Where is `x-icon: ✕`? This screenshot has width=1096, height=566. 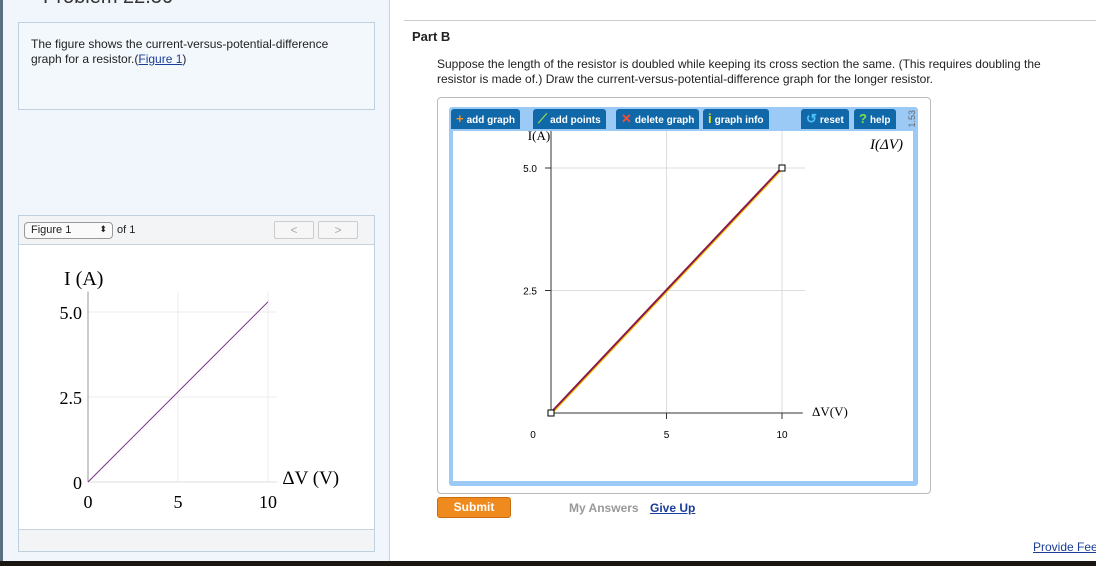
x-icon: ✕ is located at coordinates (626, 118).